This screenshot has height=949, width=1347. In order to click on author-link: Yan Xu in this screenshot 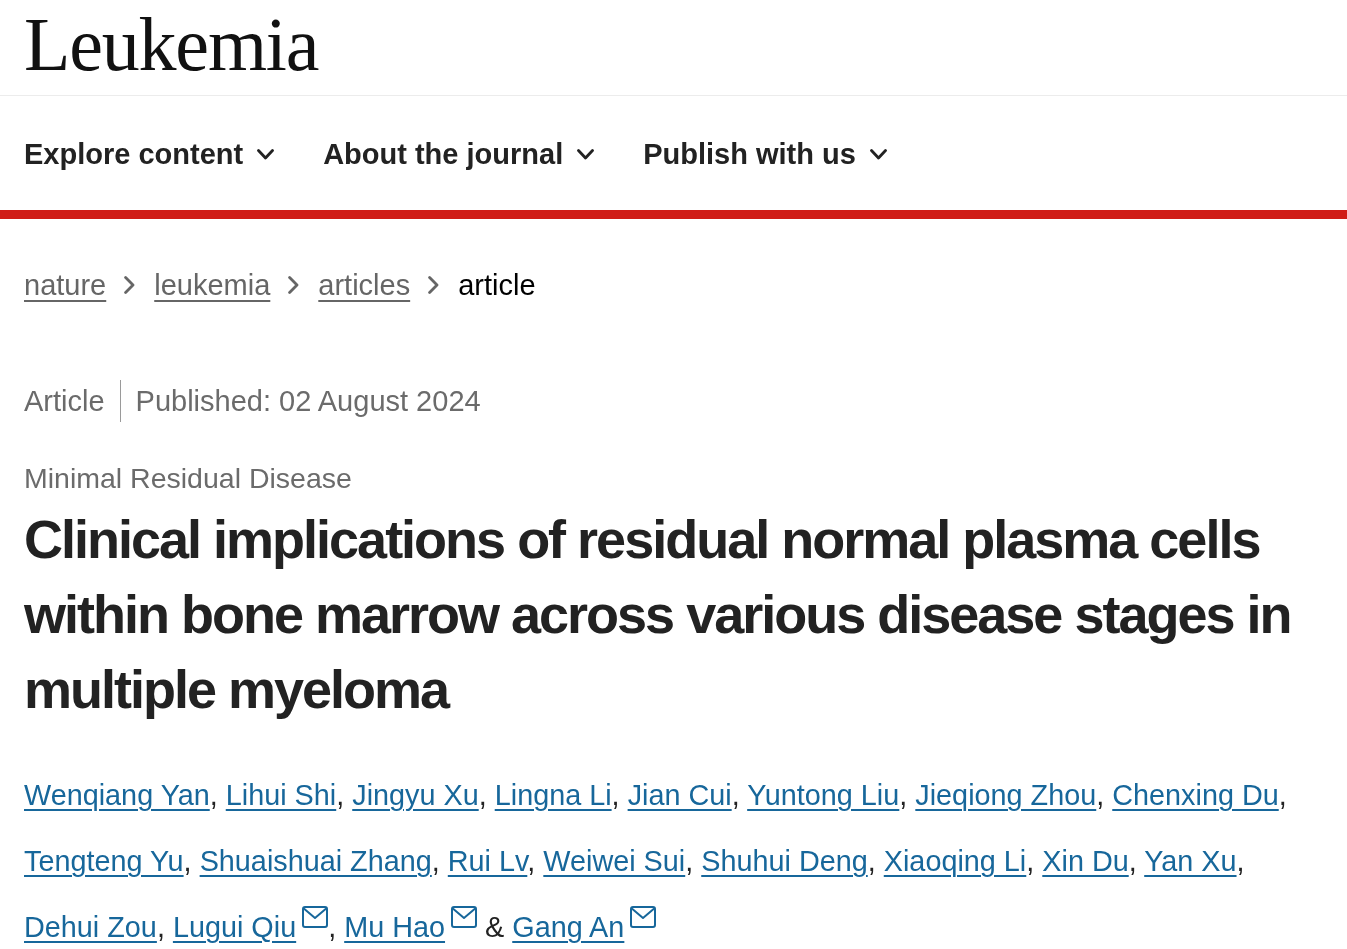, I will do `click(1190, 861)`.